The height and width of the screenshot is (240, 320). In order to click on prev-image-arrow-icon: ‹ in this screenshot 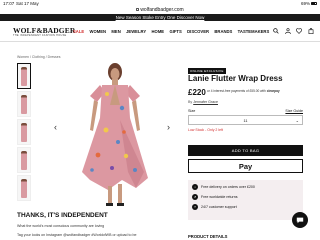, I will do `click(55, 127)`.